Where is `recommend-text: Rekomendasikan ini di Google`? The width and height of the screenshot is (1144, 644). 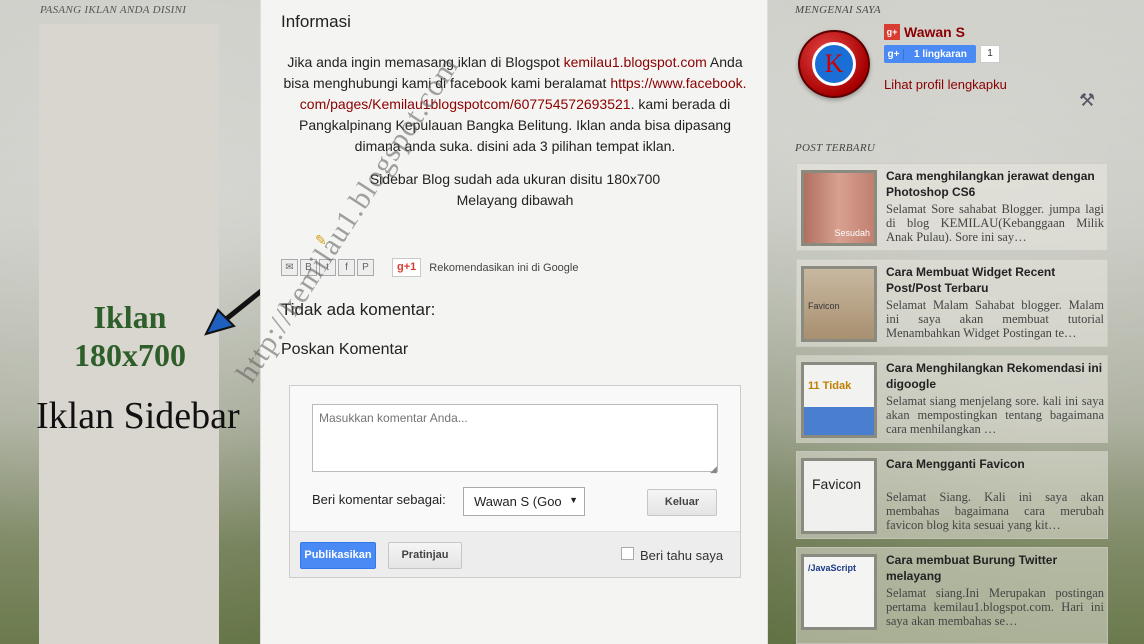
recommend-text: Rekomendasikan ini di Google is located at coordinates (504, 267).